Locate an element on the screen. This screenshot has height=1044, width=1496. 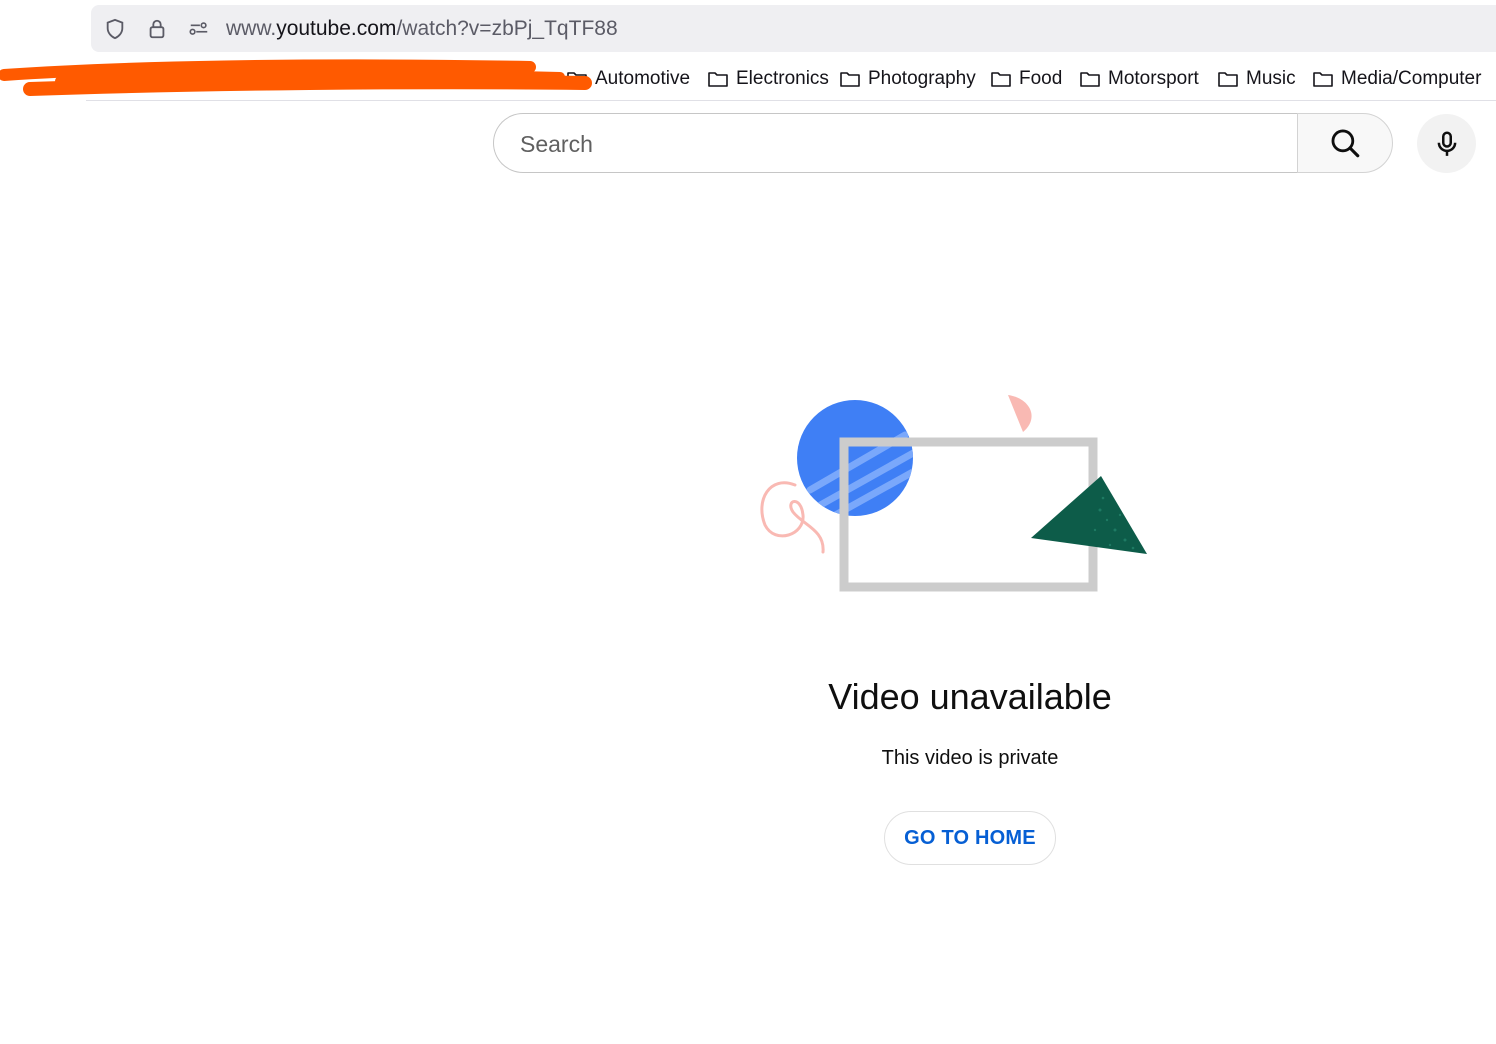
address-bar: www.youtube.com/watch?v=zbPj_TqTF88 is located at coordinates (793, 28).